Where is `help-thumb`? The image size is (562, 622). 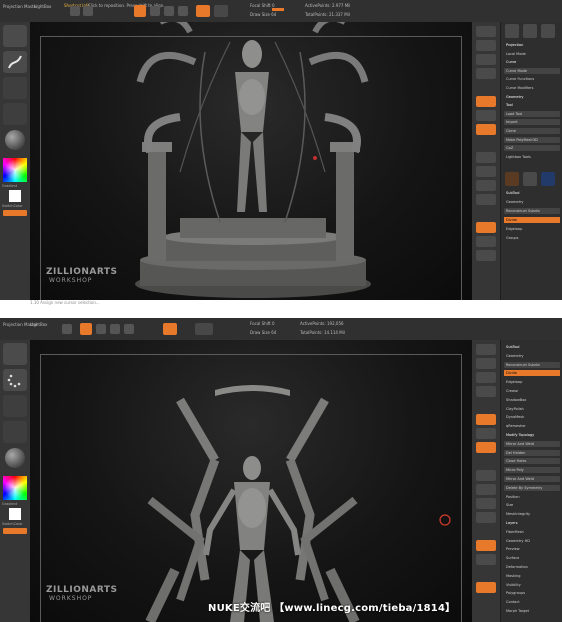 help-thumb is located at coordinates (548, 31).